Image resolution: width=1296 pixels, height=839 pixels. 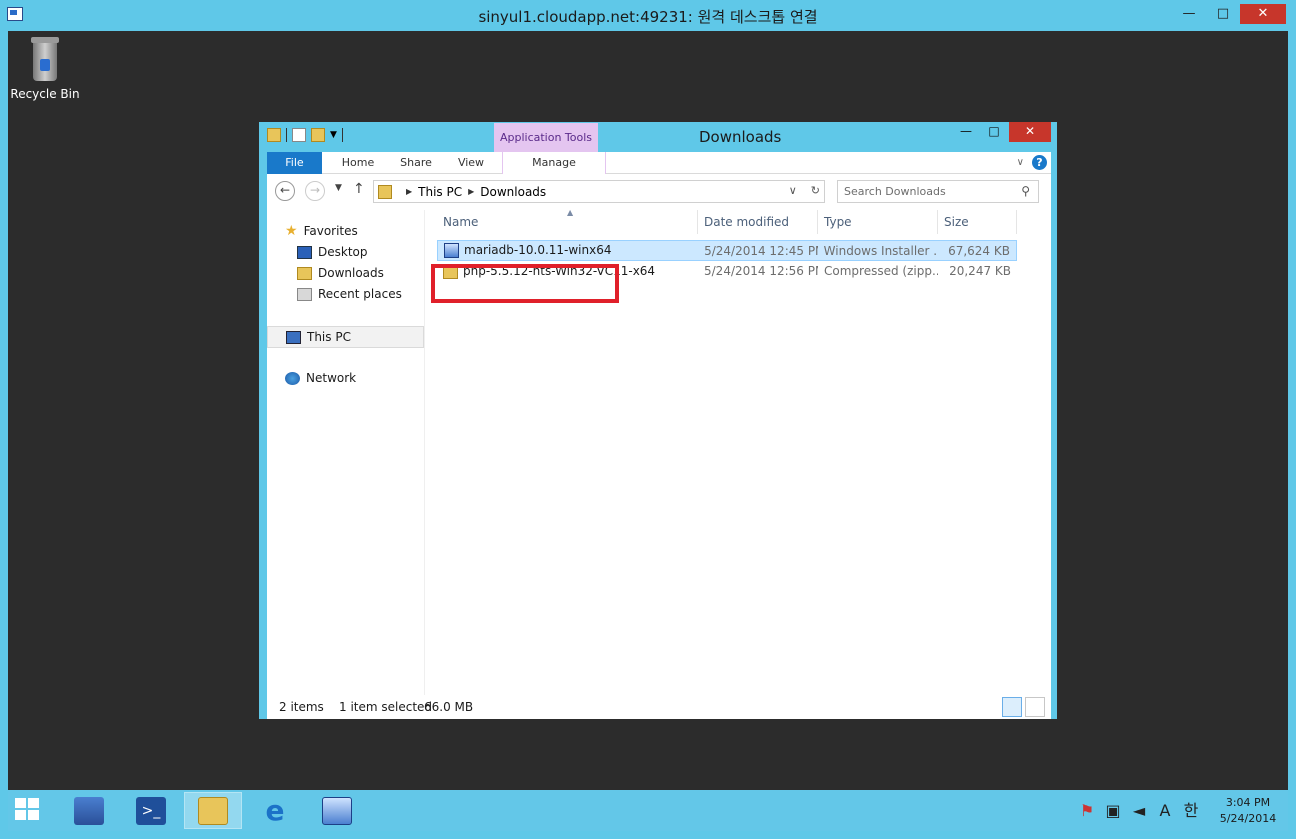 I want to click on file-name-cell: mariadb-10.0.11-winx64, so click(x=568, y=250).